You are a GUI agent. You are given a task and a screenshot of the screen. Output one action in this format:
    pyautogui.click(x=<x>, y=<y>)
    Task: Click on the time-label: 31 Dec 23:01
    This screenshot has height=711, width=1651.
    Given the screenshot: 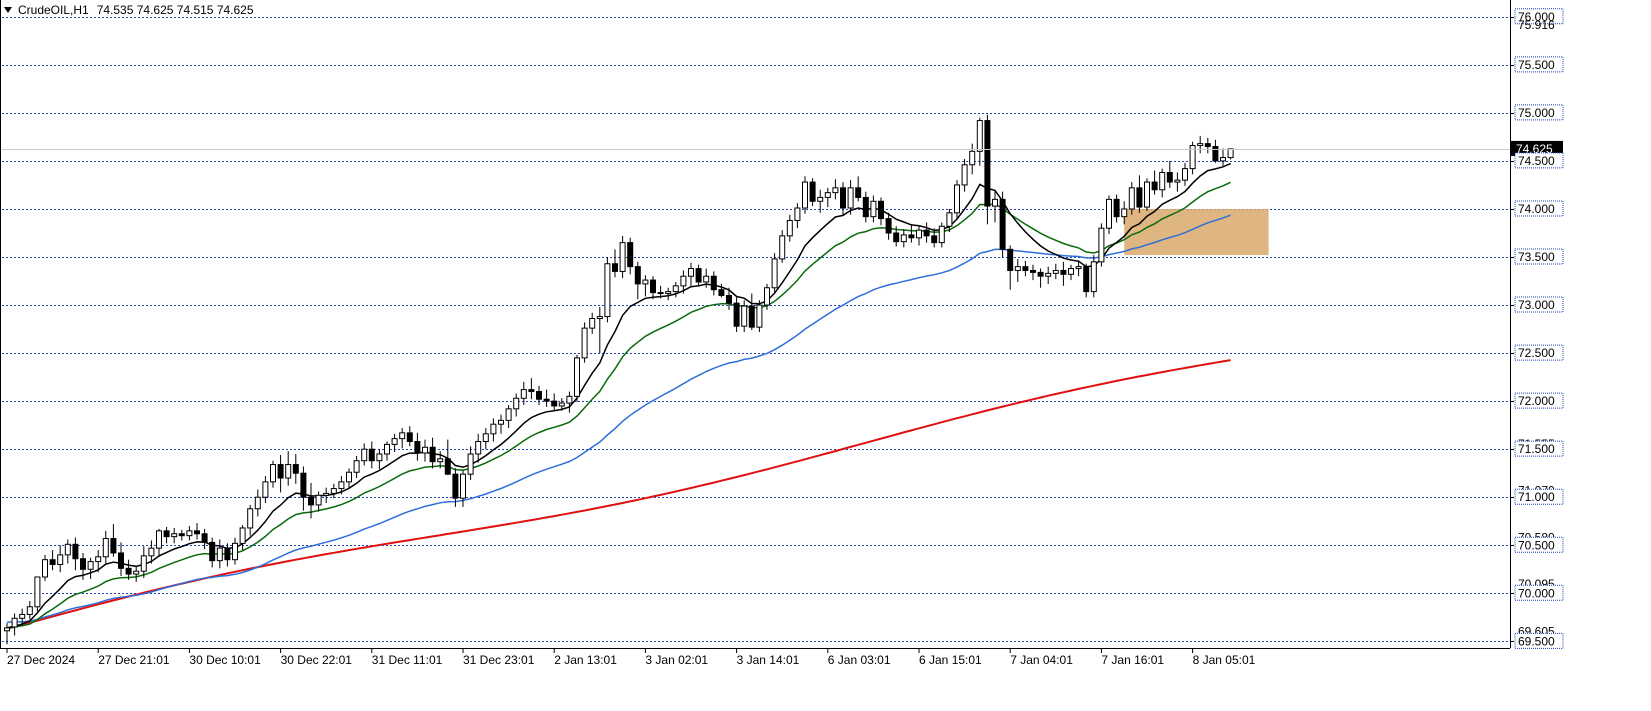 What is the action you would take?
    pyautogui.click(x=499, y=660)
    